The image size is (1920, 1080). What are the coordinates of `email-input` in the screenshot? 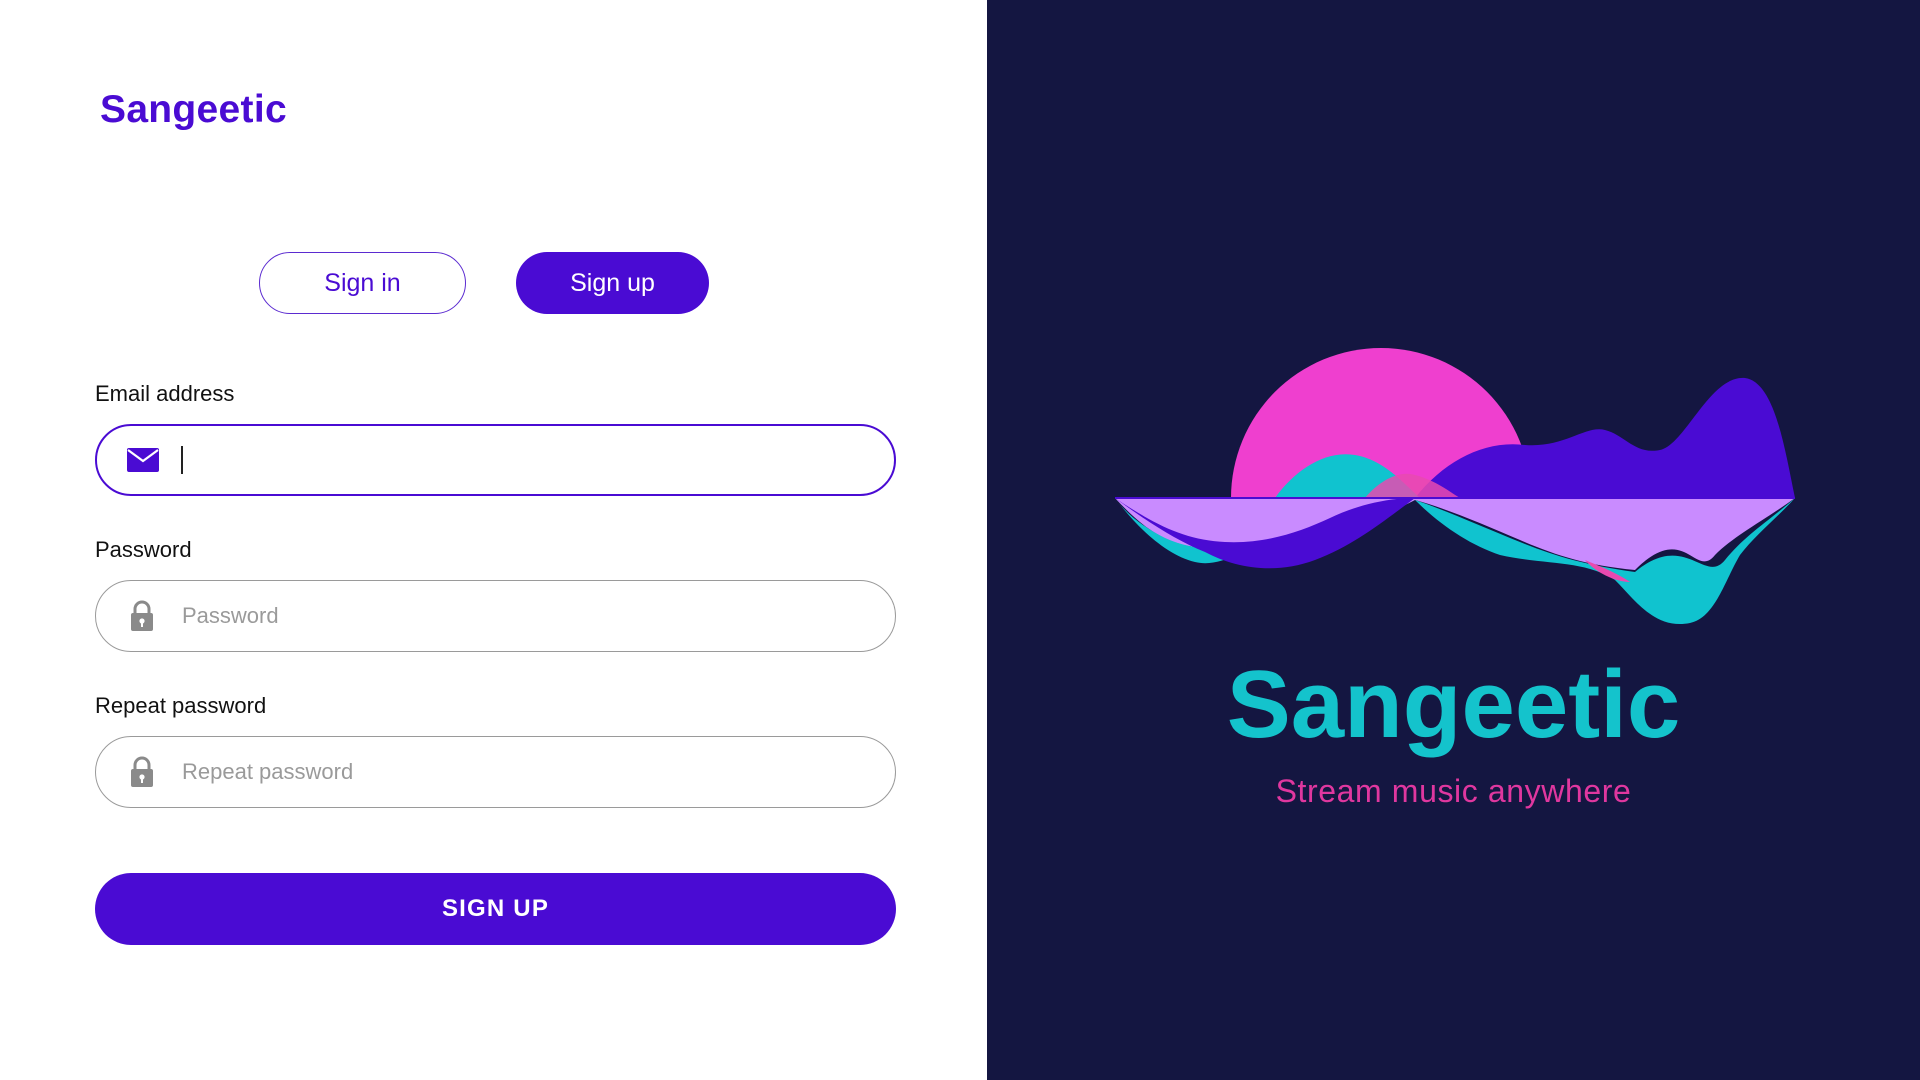 It's located at (522, 460).